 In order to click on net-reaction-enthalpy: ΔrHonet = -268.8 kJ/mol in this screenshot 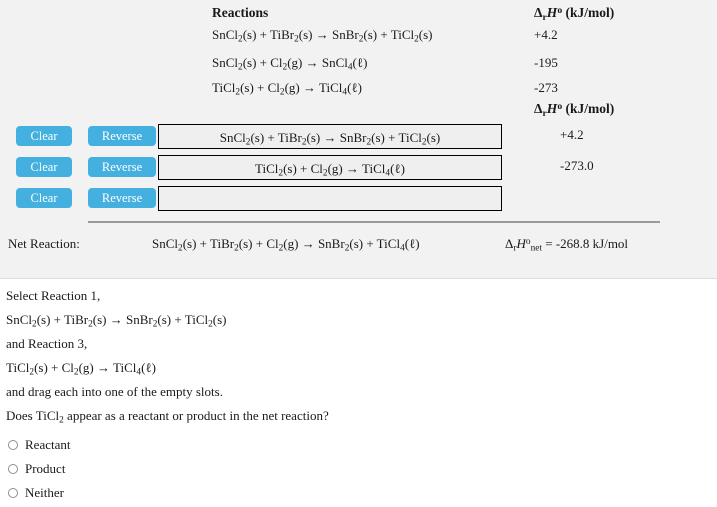, I will do `click(567, 245)`.